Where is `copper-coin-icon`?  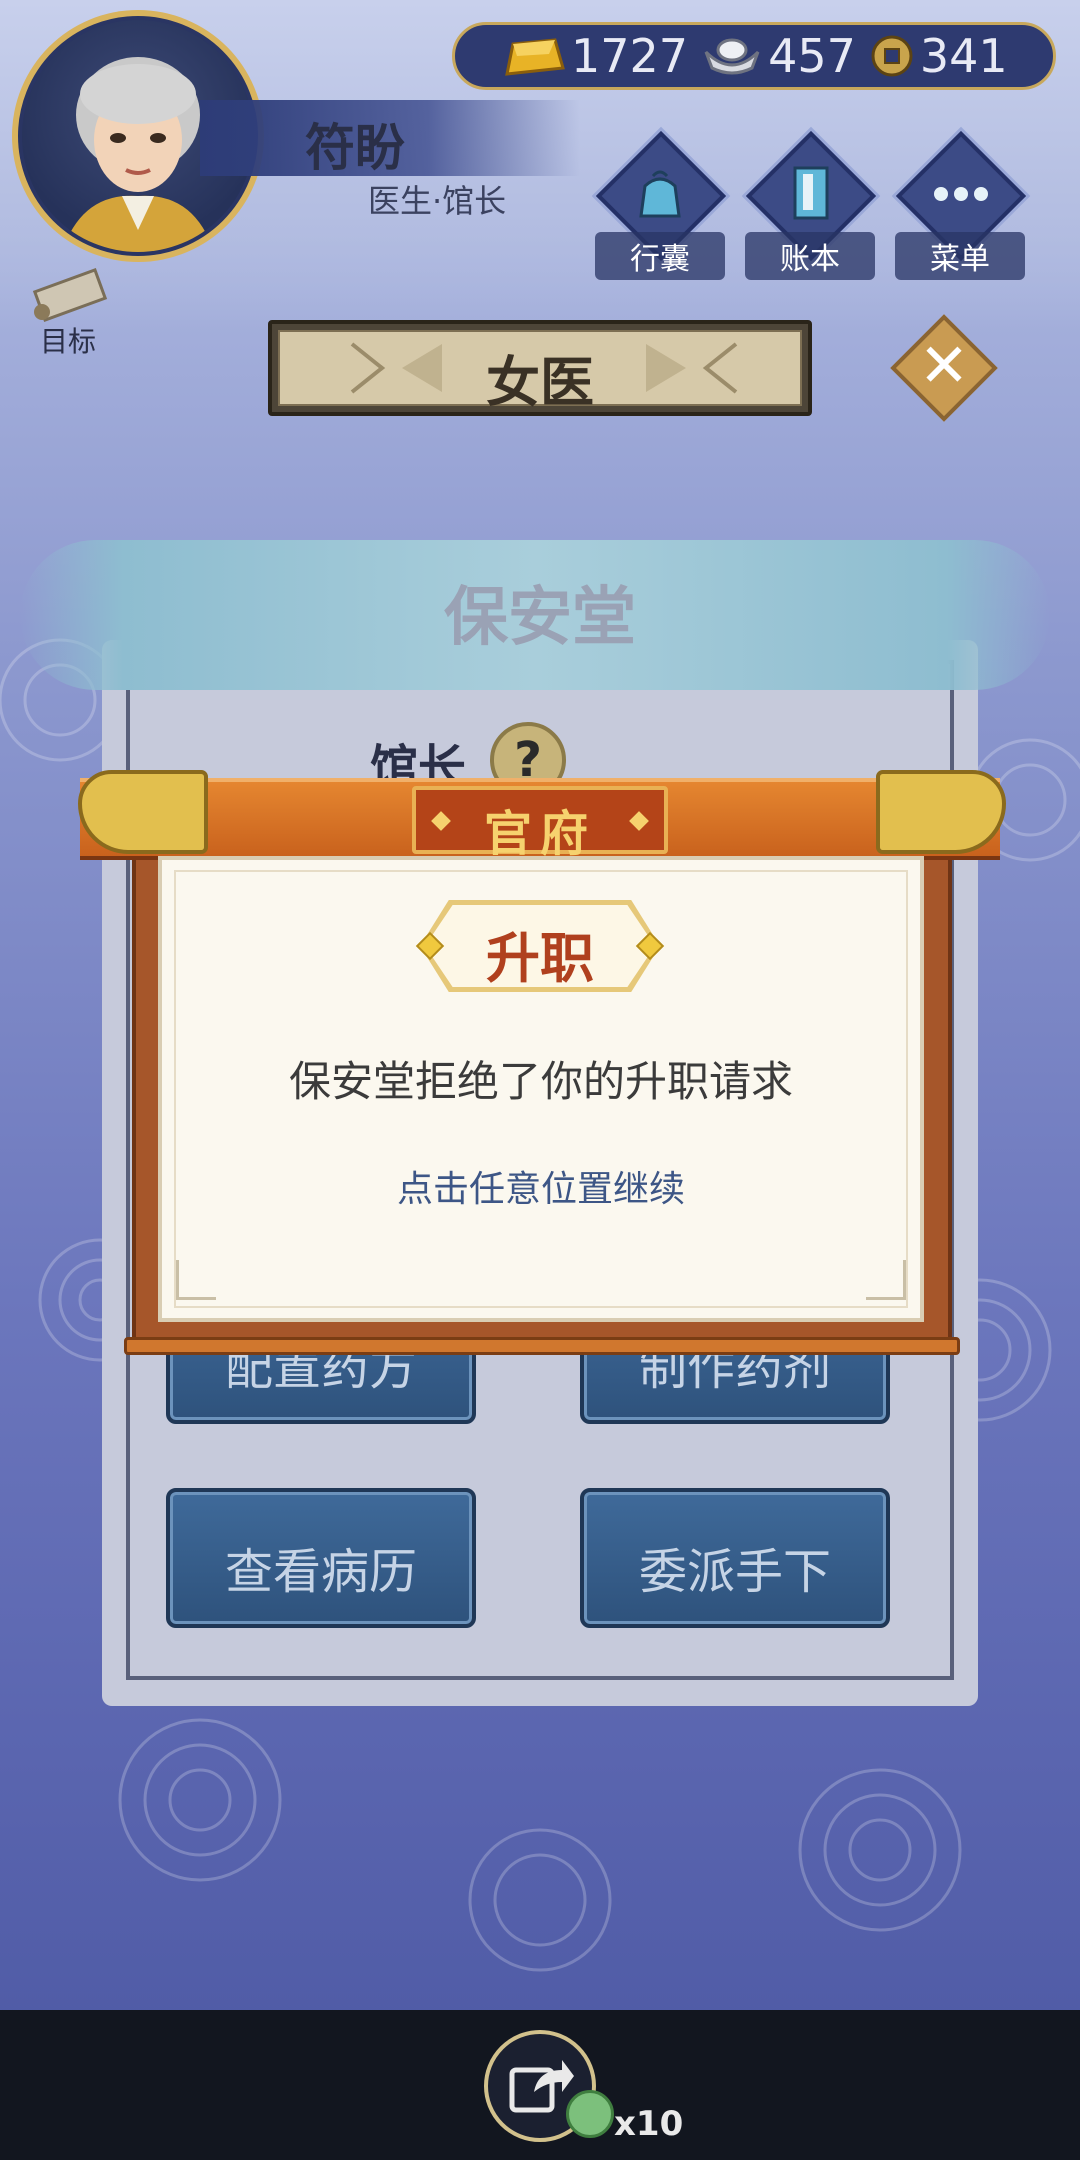
copper-coin-icon is located at coordinates (892, 56).